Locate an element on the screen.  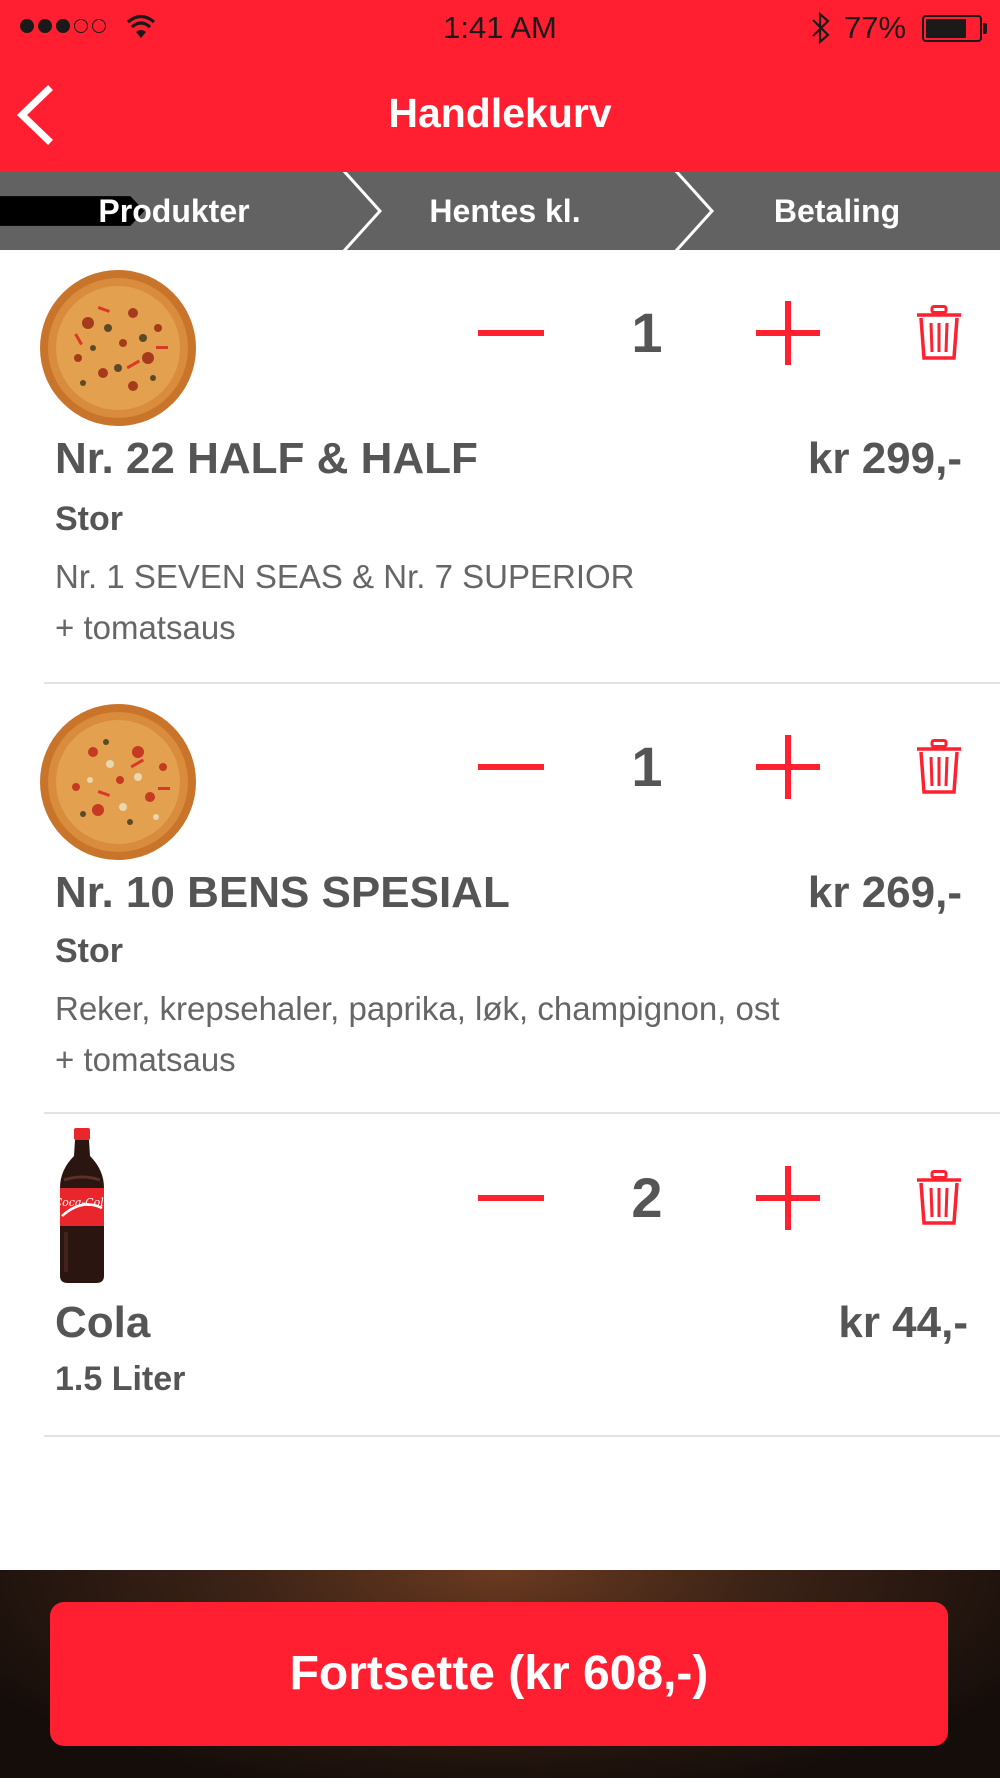
item-name: Nr. 10 BENS SPESIAL is located at coordinates (282, 892).